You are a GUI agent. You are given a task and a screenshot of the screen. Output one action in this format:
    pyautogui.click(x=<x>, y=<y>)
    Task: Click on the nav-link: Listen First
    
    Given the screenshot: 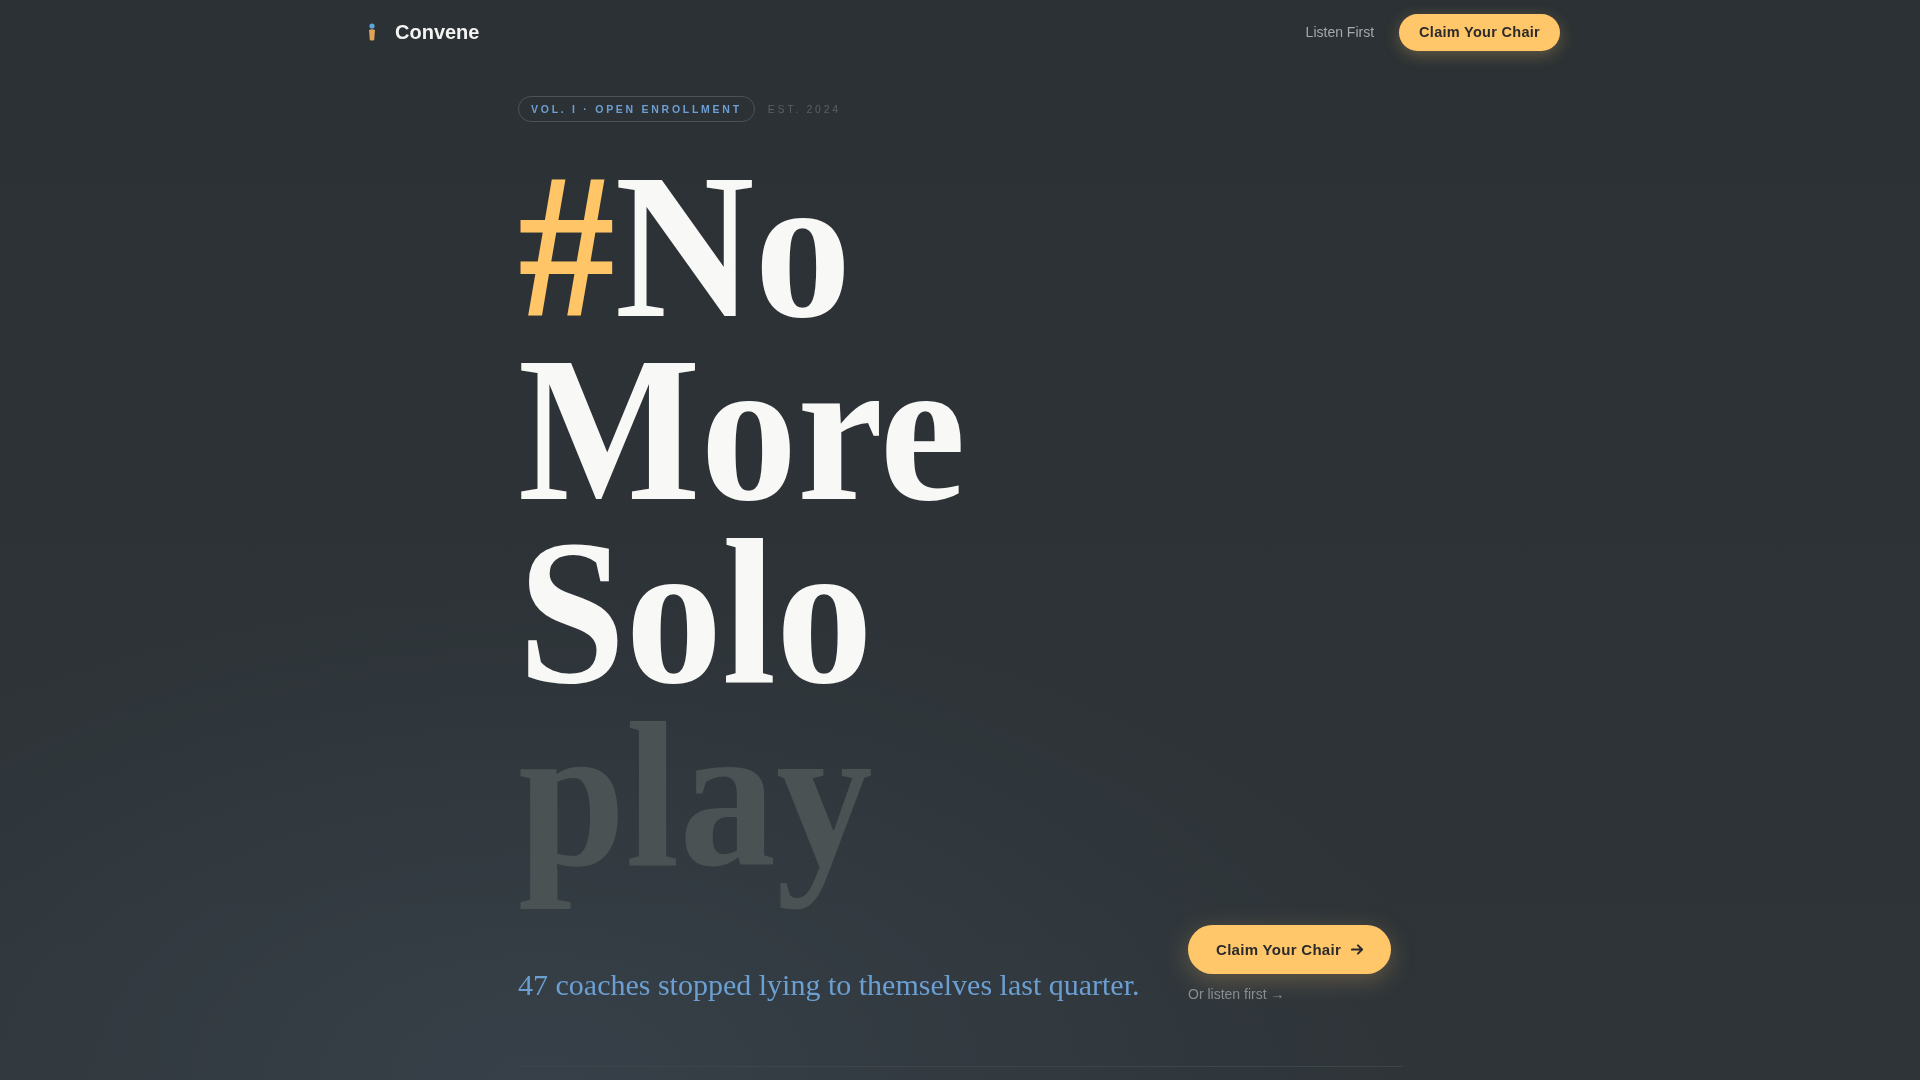 What is the action you would take?
    pyautogui.click(x=1340, y=32)
    